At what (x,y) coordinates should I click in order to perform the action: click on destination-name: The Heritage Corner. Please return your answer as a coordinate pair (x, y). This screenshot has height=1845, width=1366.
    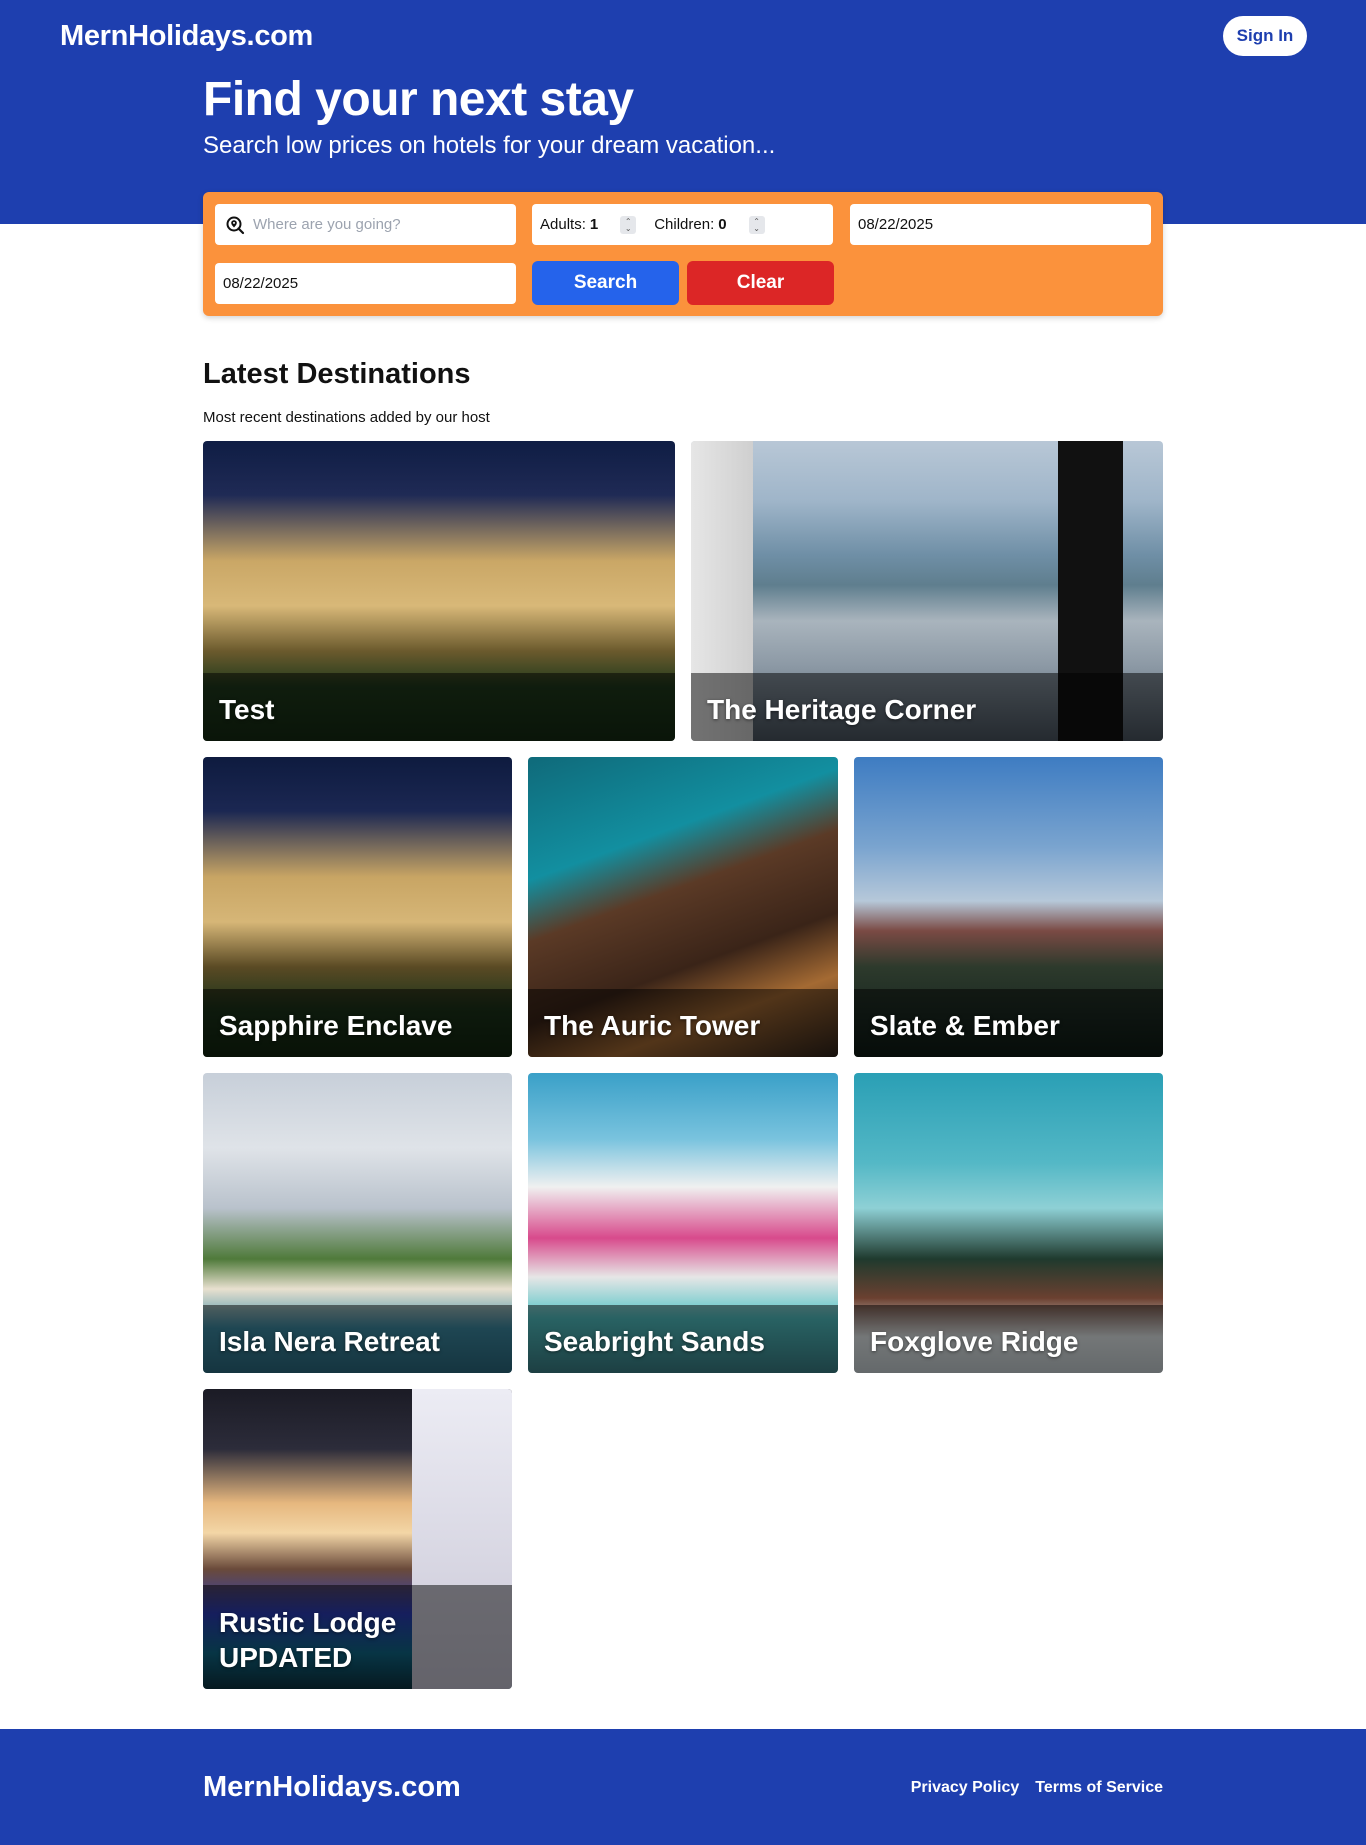
    Looking at the image, I should click on (842, 709).